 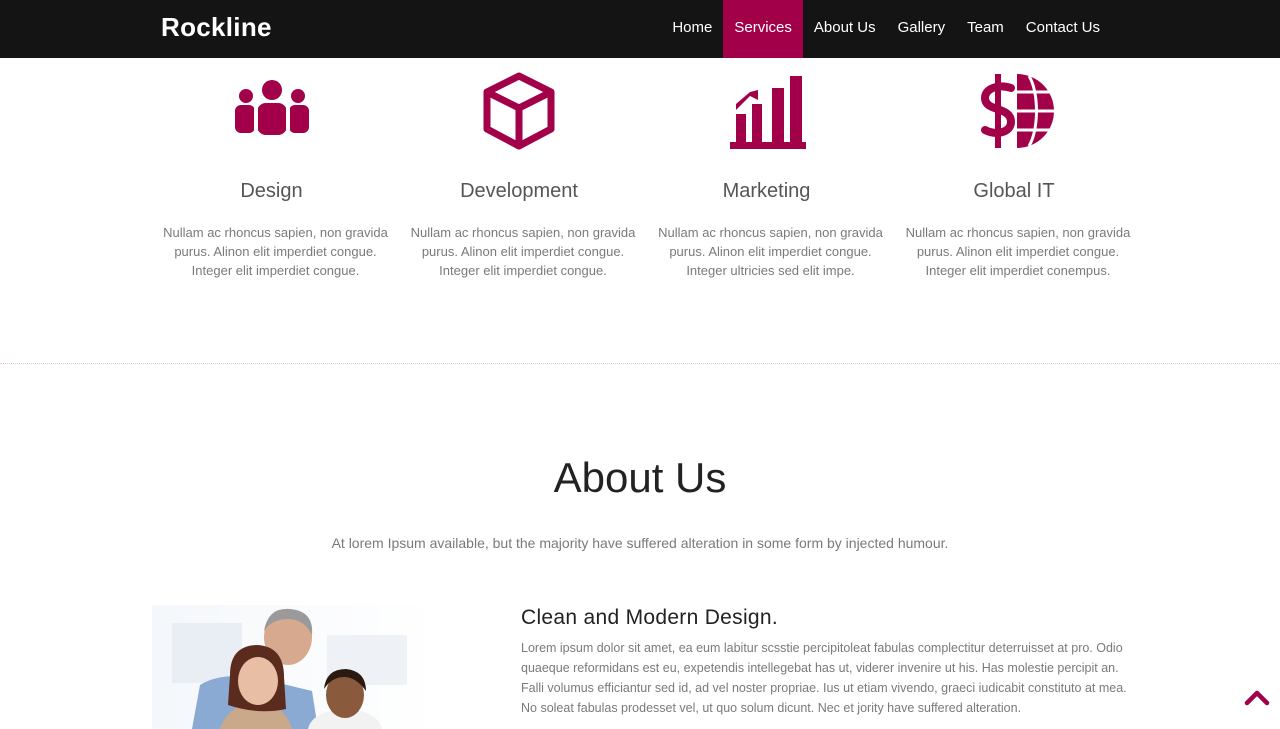 What do you see at coordinates (763, 29) in the screenshot?
I see `nav-services: Services` at bounding box center [763, 29].